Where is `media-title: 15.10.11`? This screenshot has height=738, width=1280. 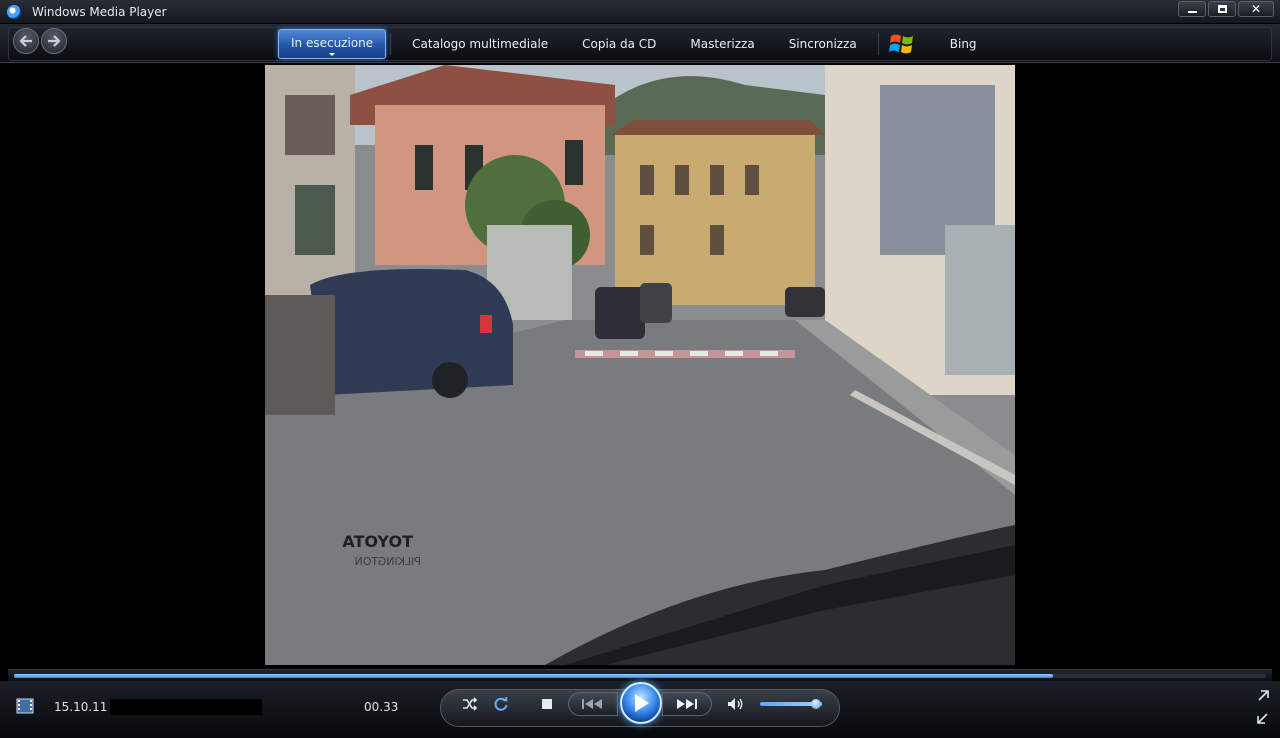
media-title: 15.10.11 is located at coordinates (81, 707).